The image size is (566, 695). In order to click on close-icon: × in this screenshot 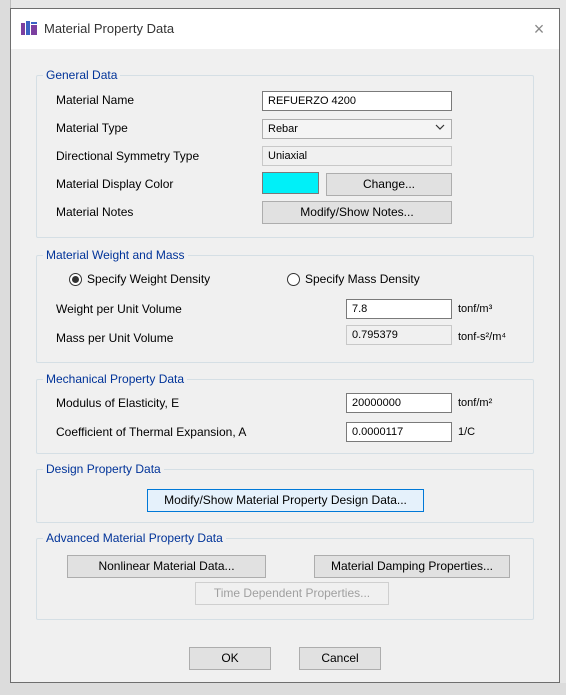, I will do `click(539, 29)`.